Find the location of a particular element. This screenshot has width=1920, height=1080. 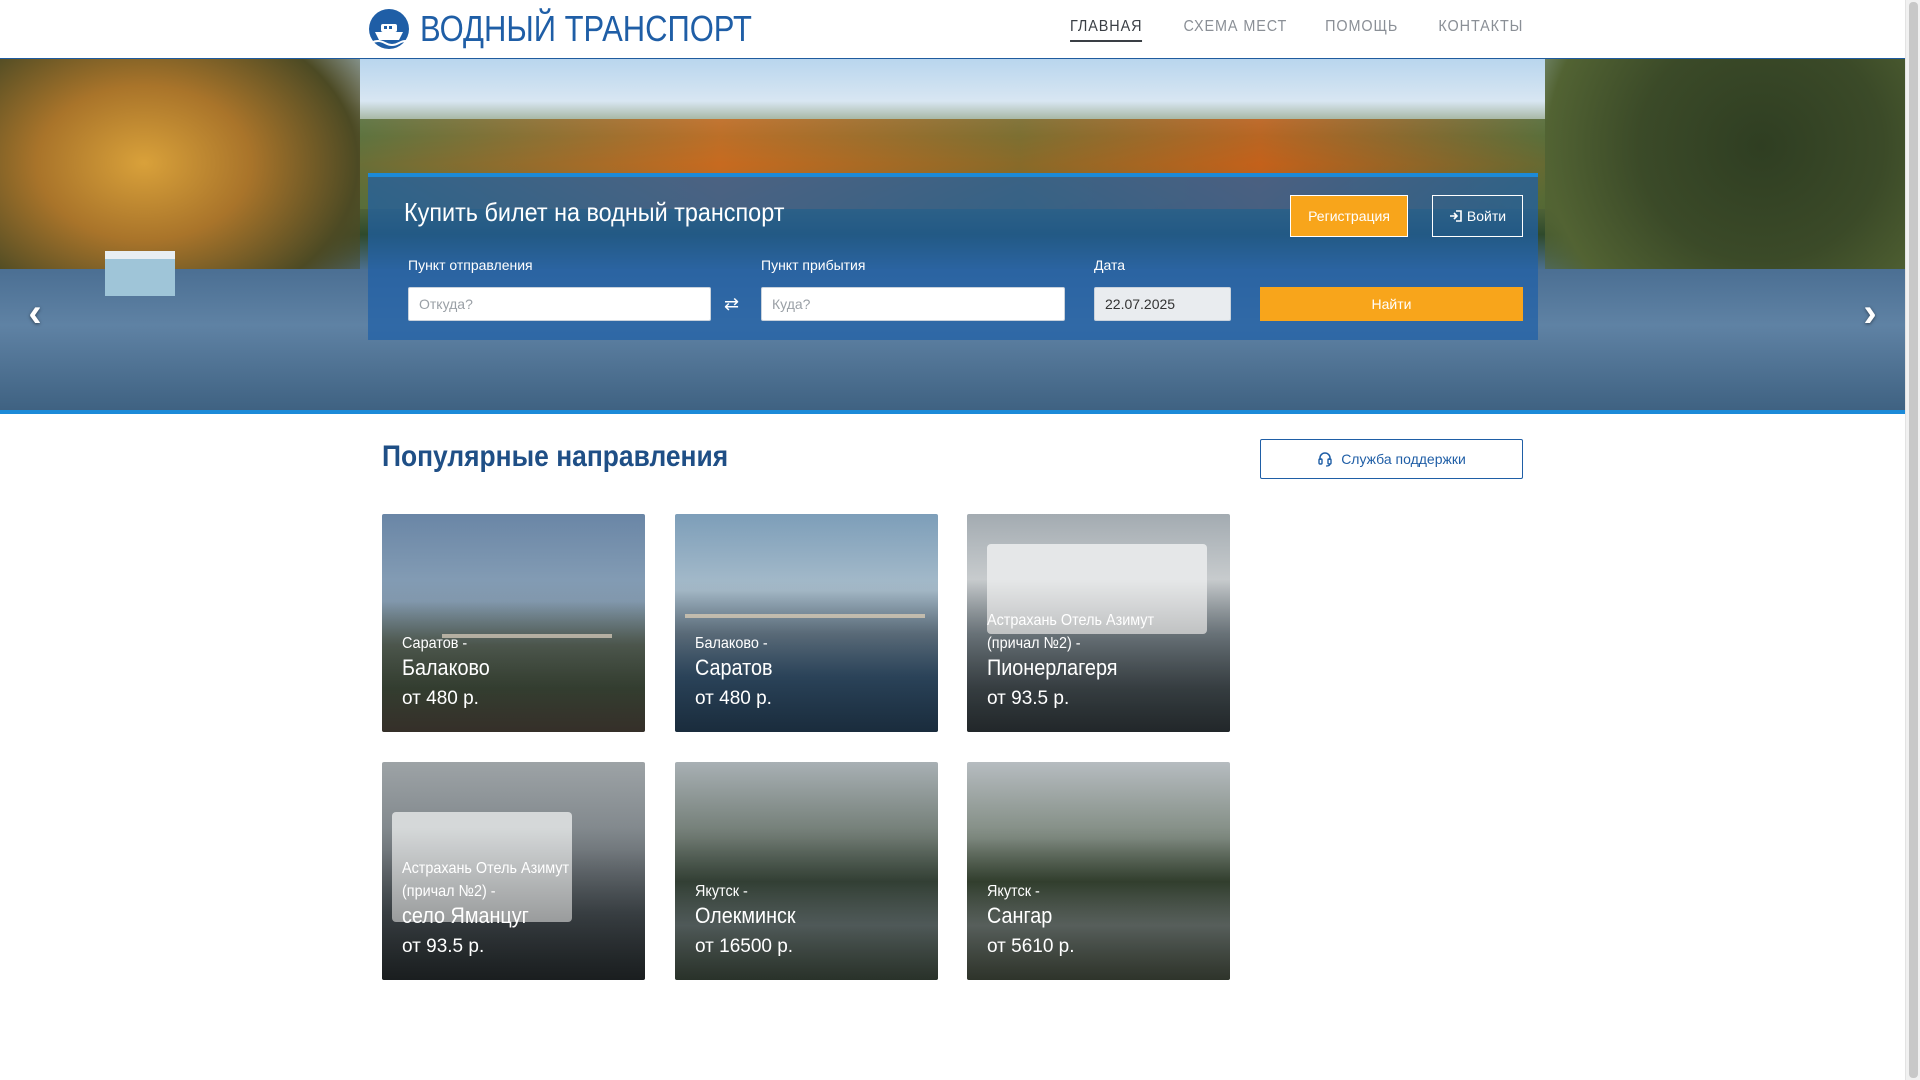

nav-home: ГЛАВНАЯ is located at coordinates (1106, 30).